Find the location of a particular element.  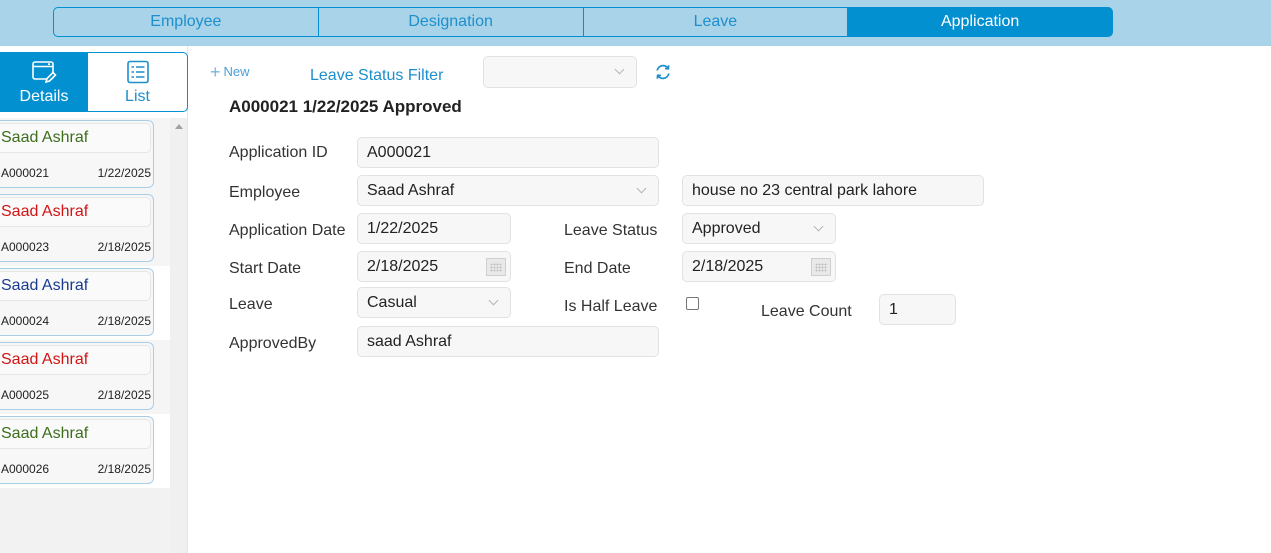

window-edit-icon is located at coordinates (44, 71).